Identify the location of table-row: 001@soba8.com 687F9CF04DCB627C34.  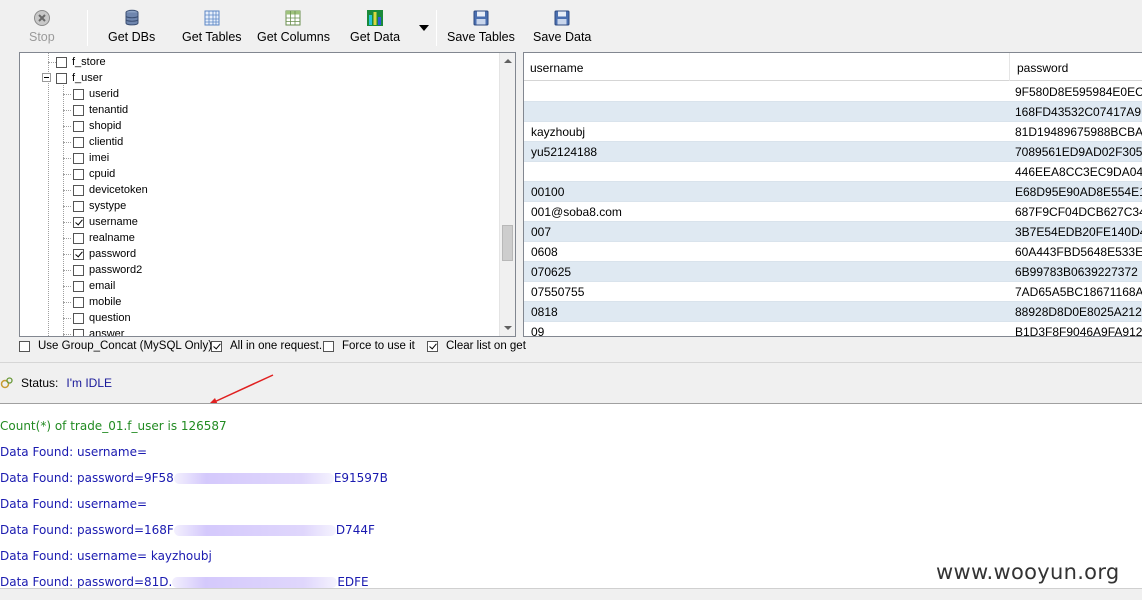
(833, 212).